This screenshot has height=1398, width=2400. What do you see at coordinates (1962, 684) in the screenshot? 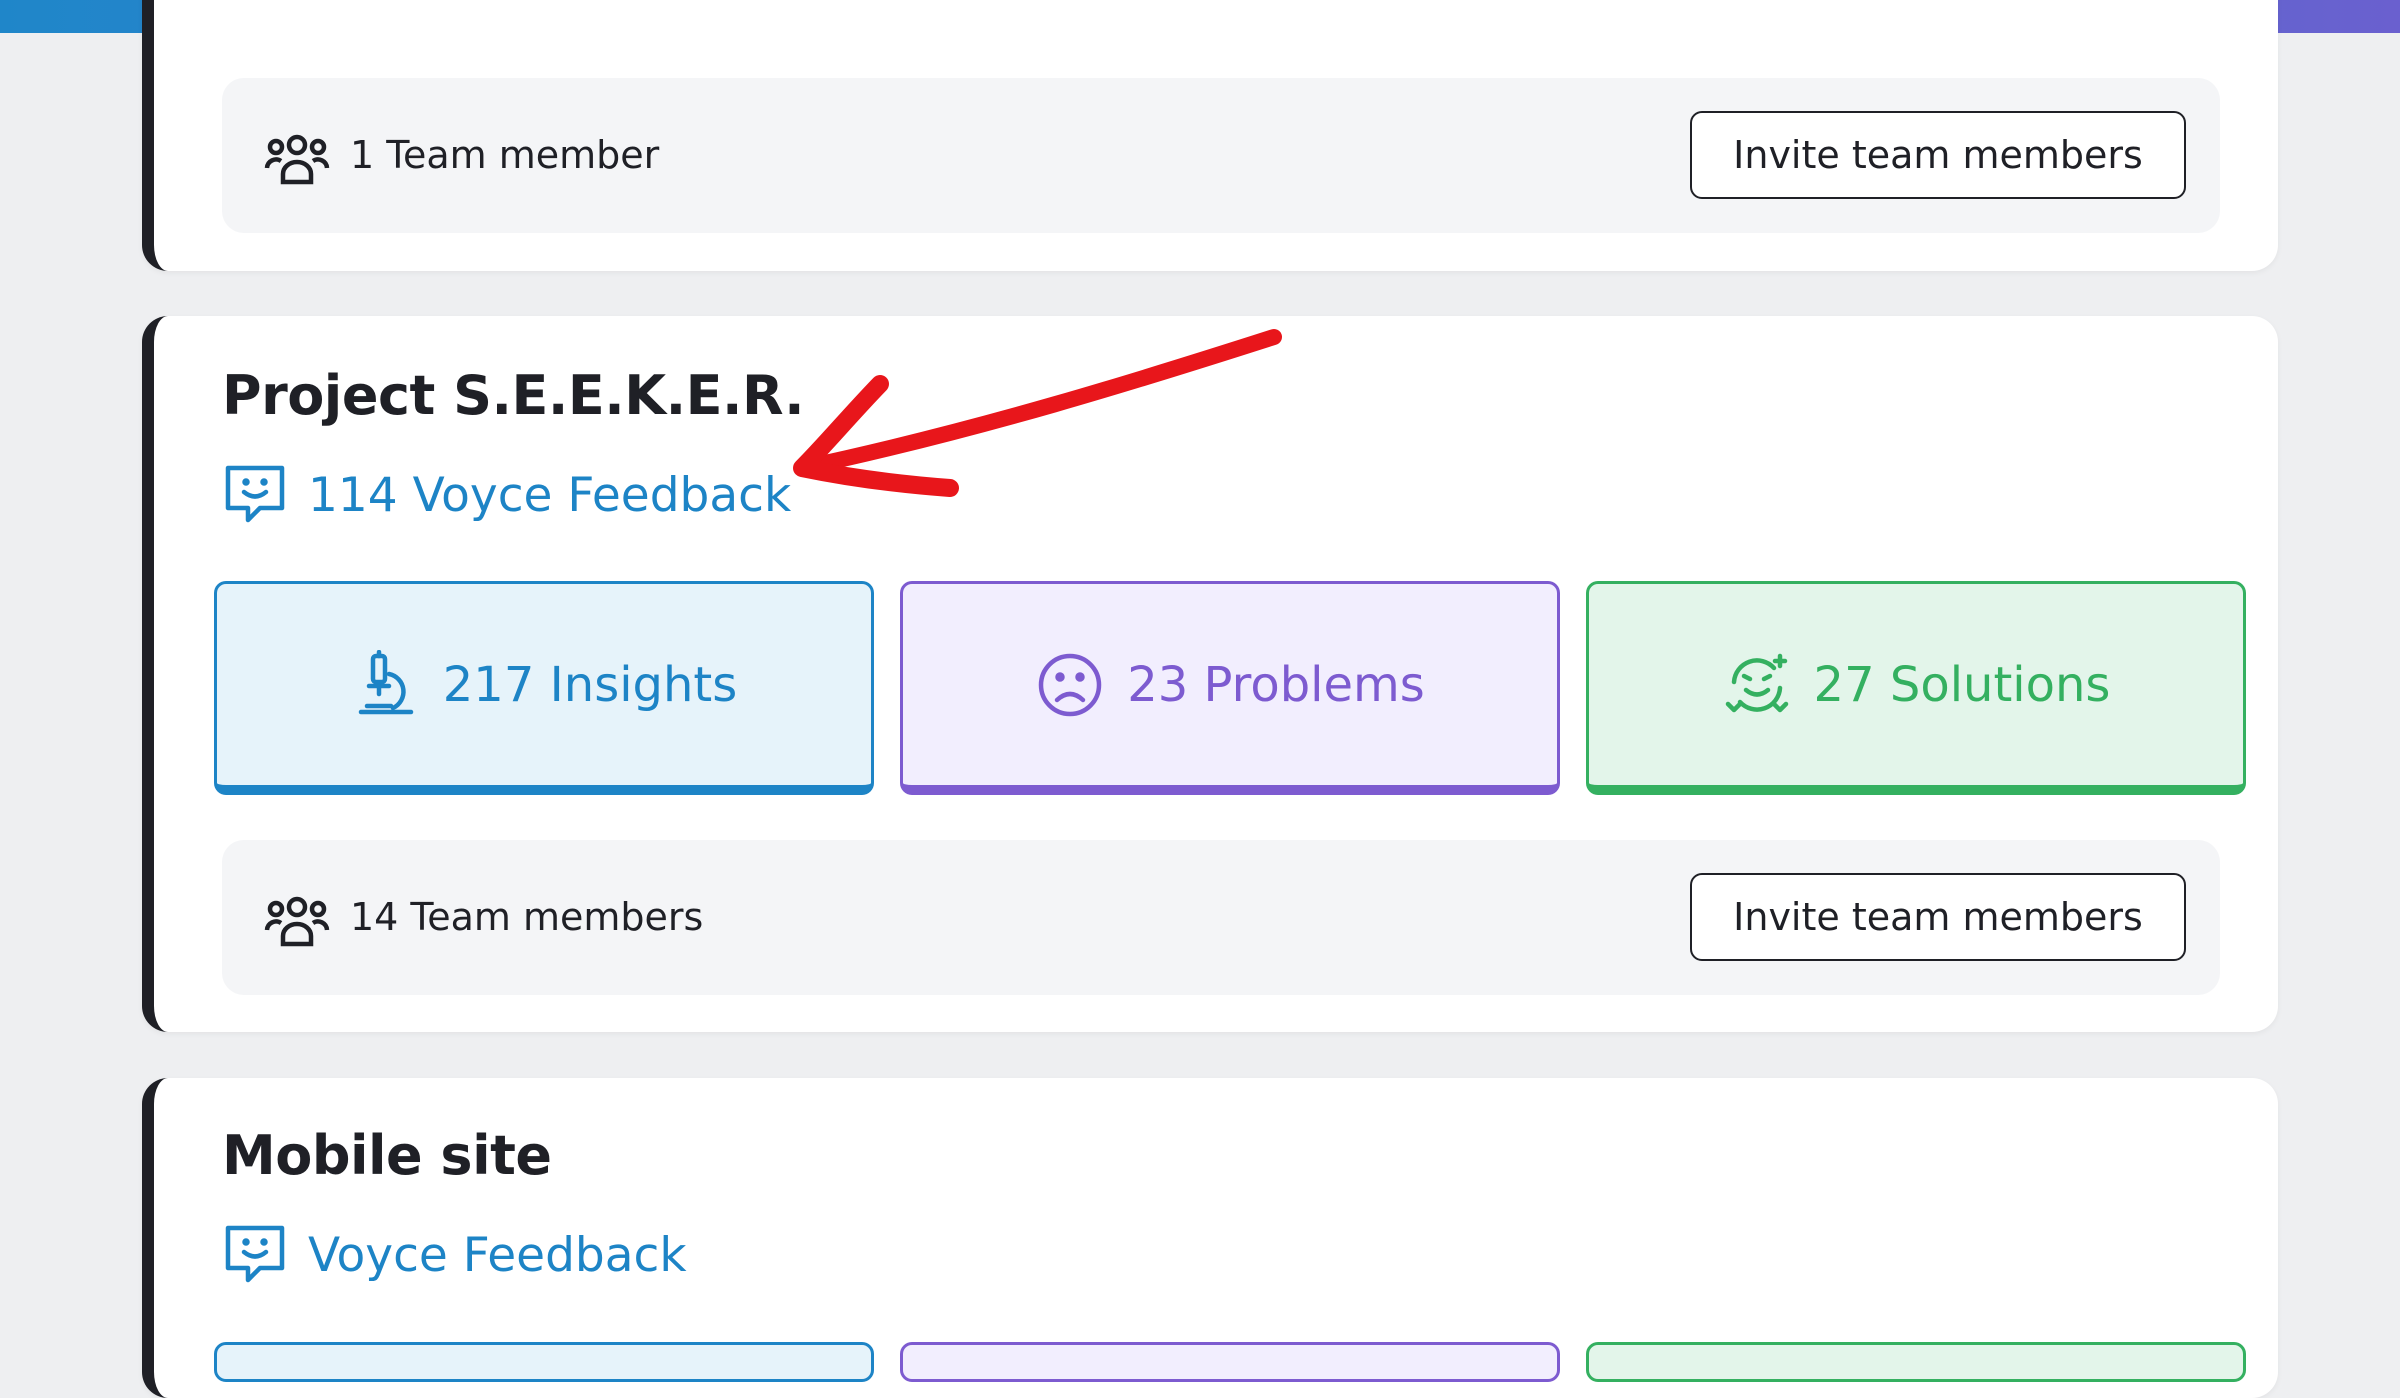
I see `solutions-label: 27 Solutions` at bounding box center [1962, 684].